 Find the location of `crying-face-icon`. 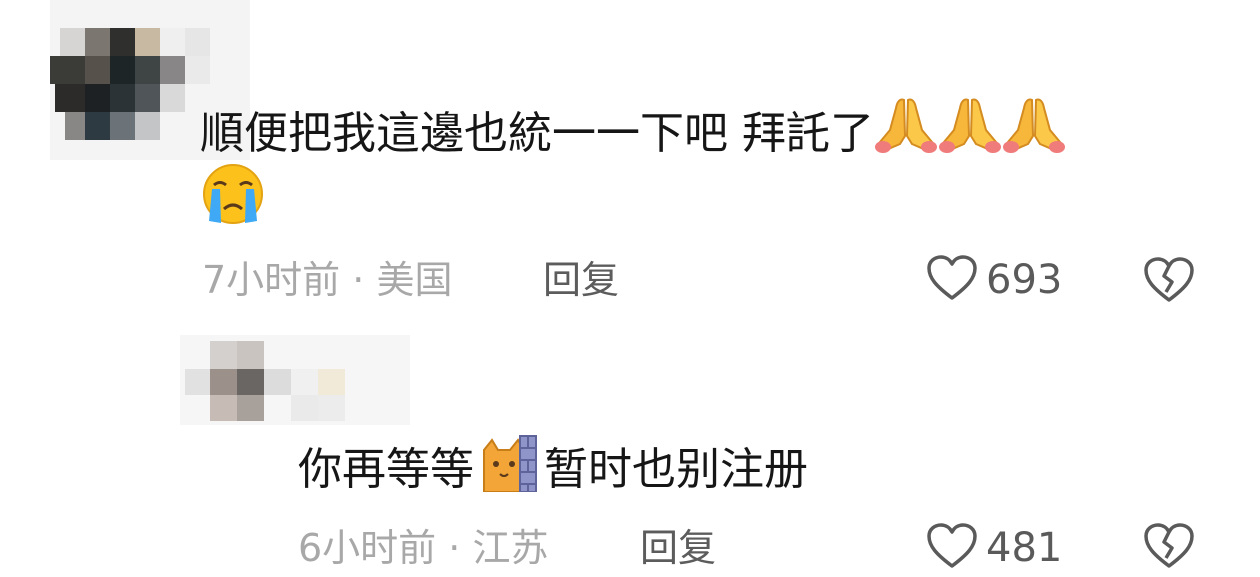

crying-face-icon is located at coordinates (233, 202).